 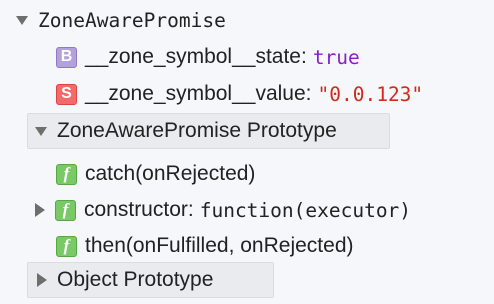 What do you see at coordinates (193, 56) in the screenshot?
I see `property-name: __zone_symbol__state` at bounding box center [193, 56].